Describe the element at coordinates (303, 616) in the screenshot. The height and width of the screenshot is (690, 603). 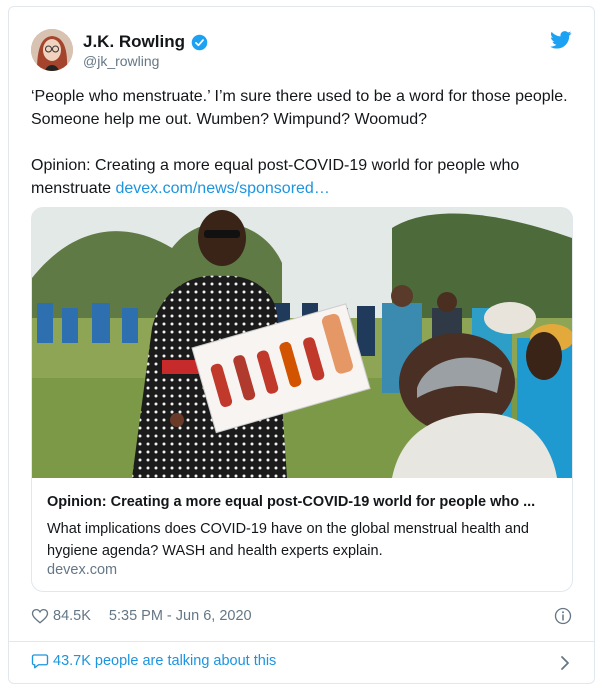
I see `tweet-meta: 84.5K 5:35 PM - Jun 6, 2020` at that location.